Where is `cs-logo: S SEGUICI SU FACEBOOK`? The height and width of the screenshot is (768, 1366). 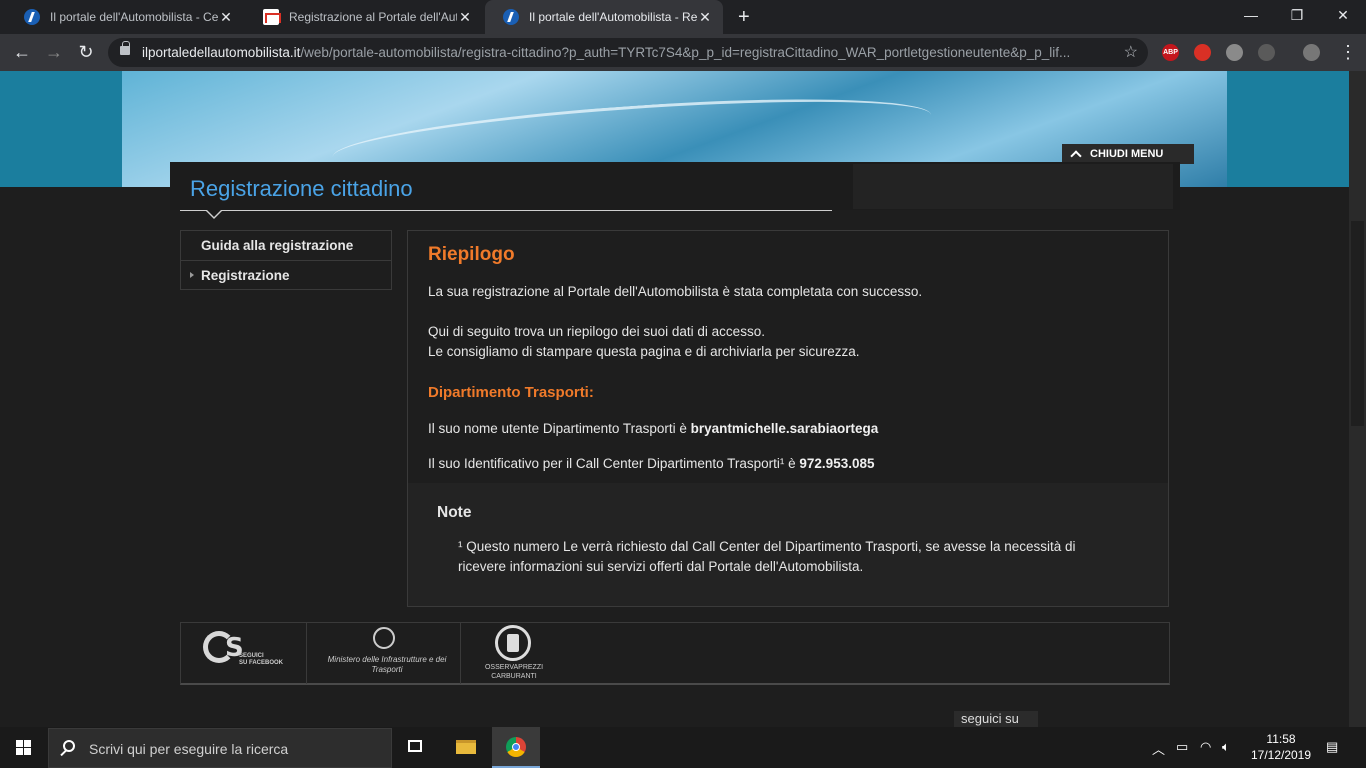 cs-logo: S SEGUICI SU FACEBOOK is located at coordinates (244, 653).